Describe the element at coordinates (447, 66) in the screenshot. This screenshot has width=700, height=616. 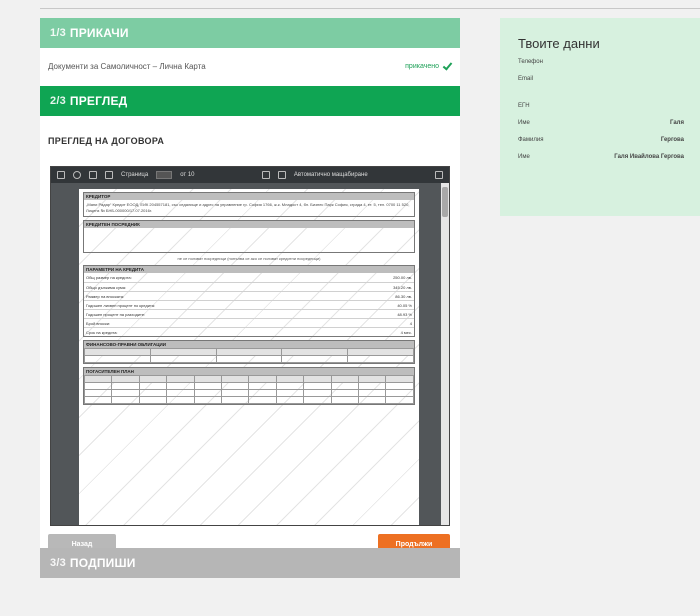
I see `check-icon` at that location.